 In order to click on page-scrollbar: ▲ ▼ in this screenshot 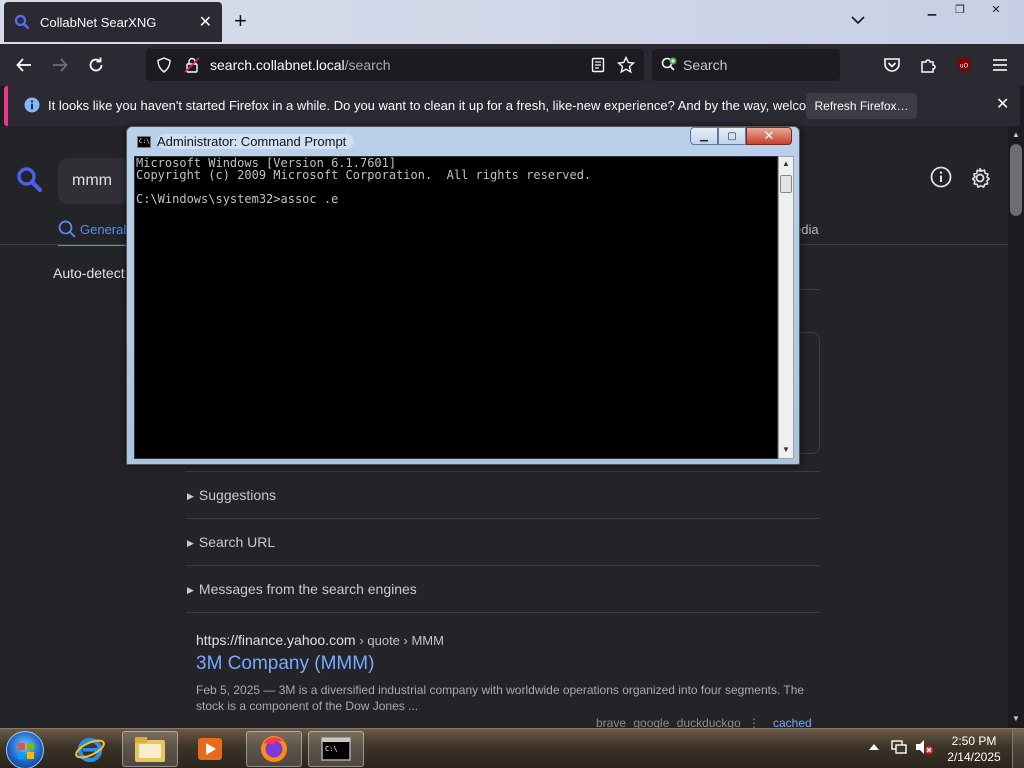, I will do `click(1016, 427)`.